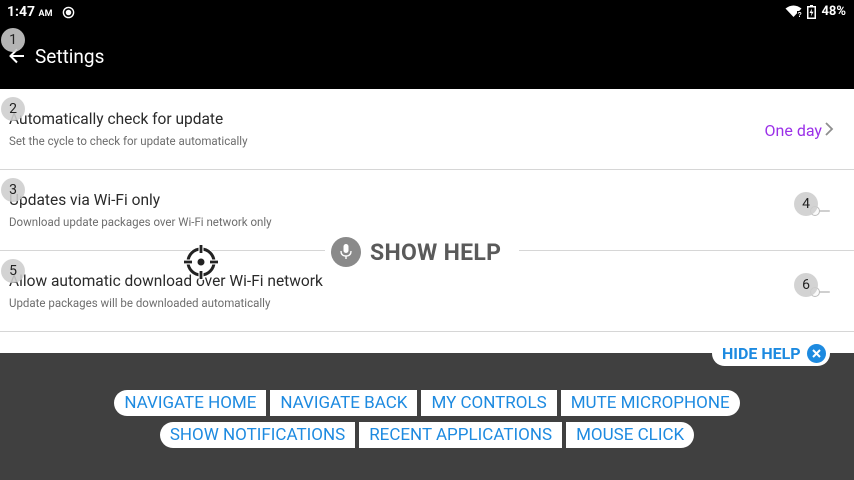 Image resolution: width=854 pixels, height=480 pixels. I want to click on hide-help-label: HIDE HELP, so click(761, 353).